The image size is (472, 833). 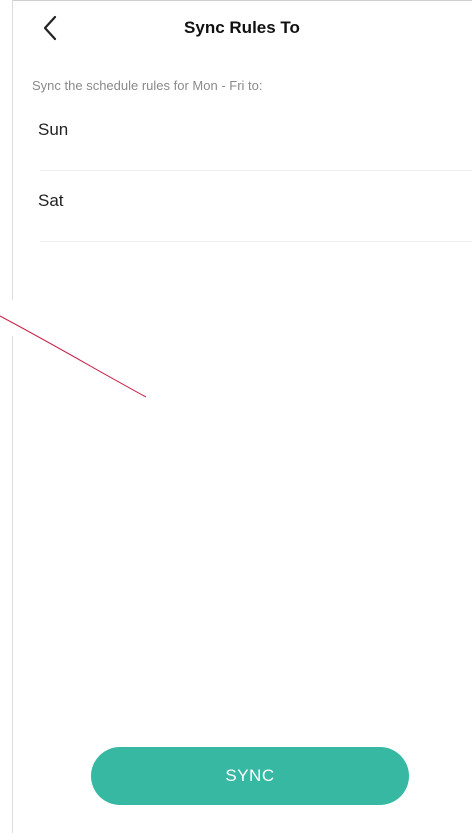 I want to click on day-label: Sat, so click(x=51, y=200).